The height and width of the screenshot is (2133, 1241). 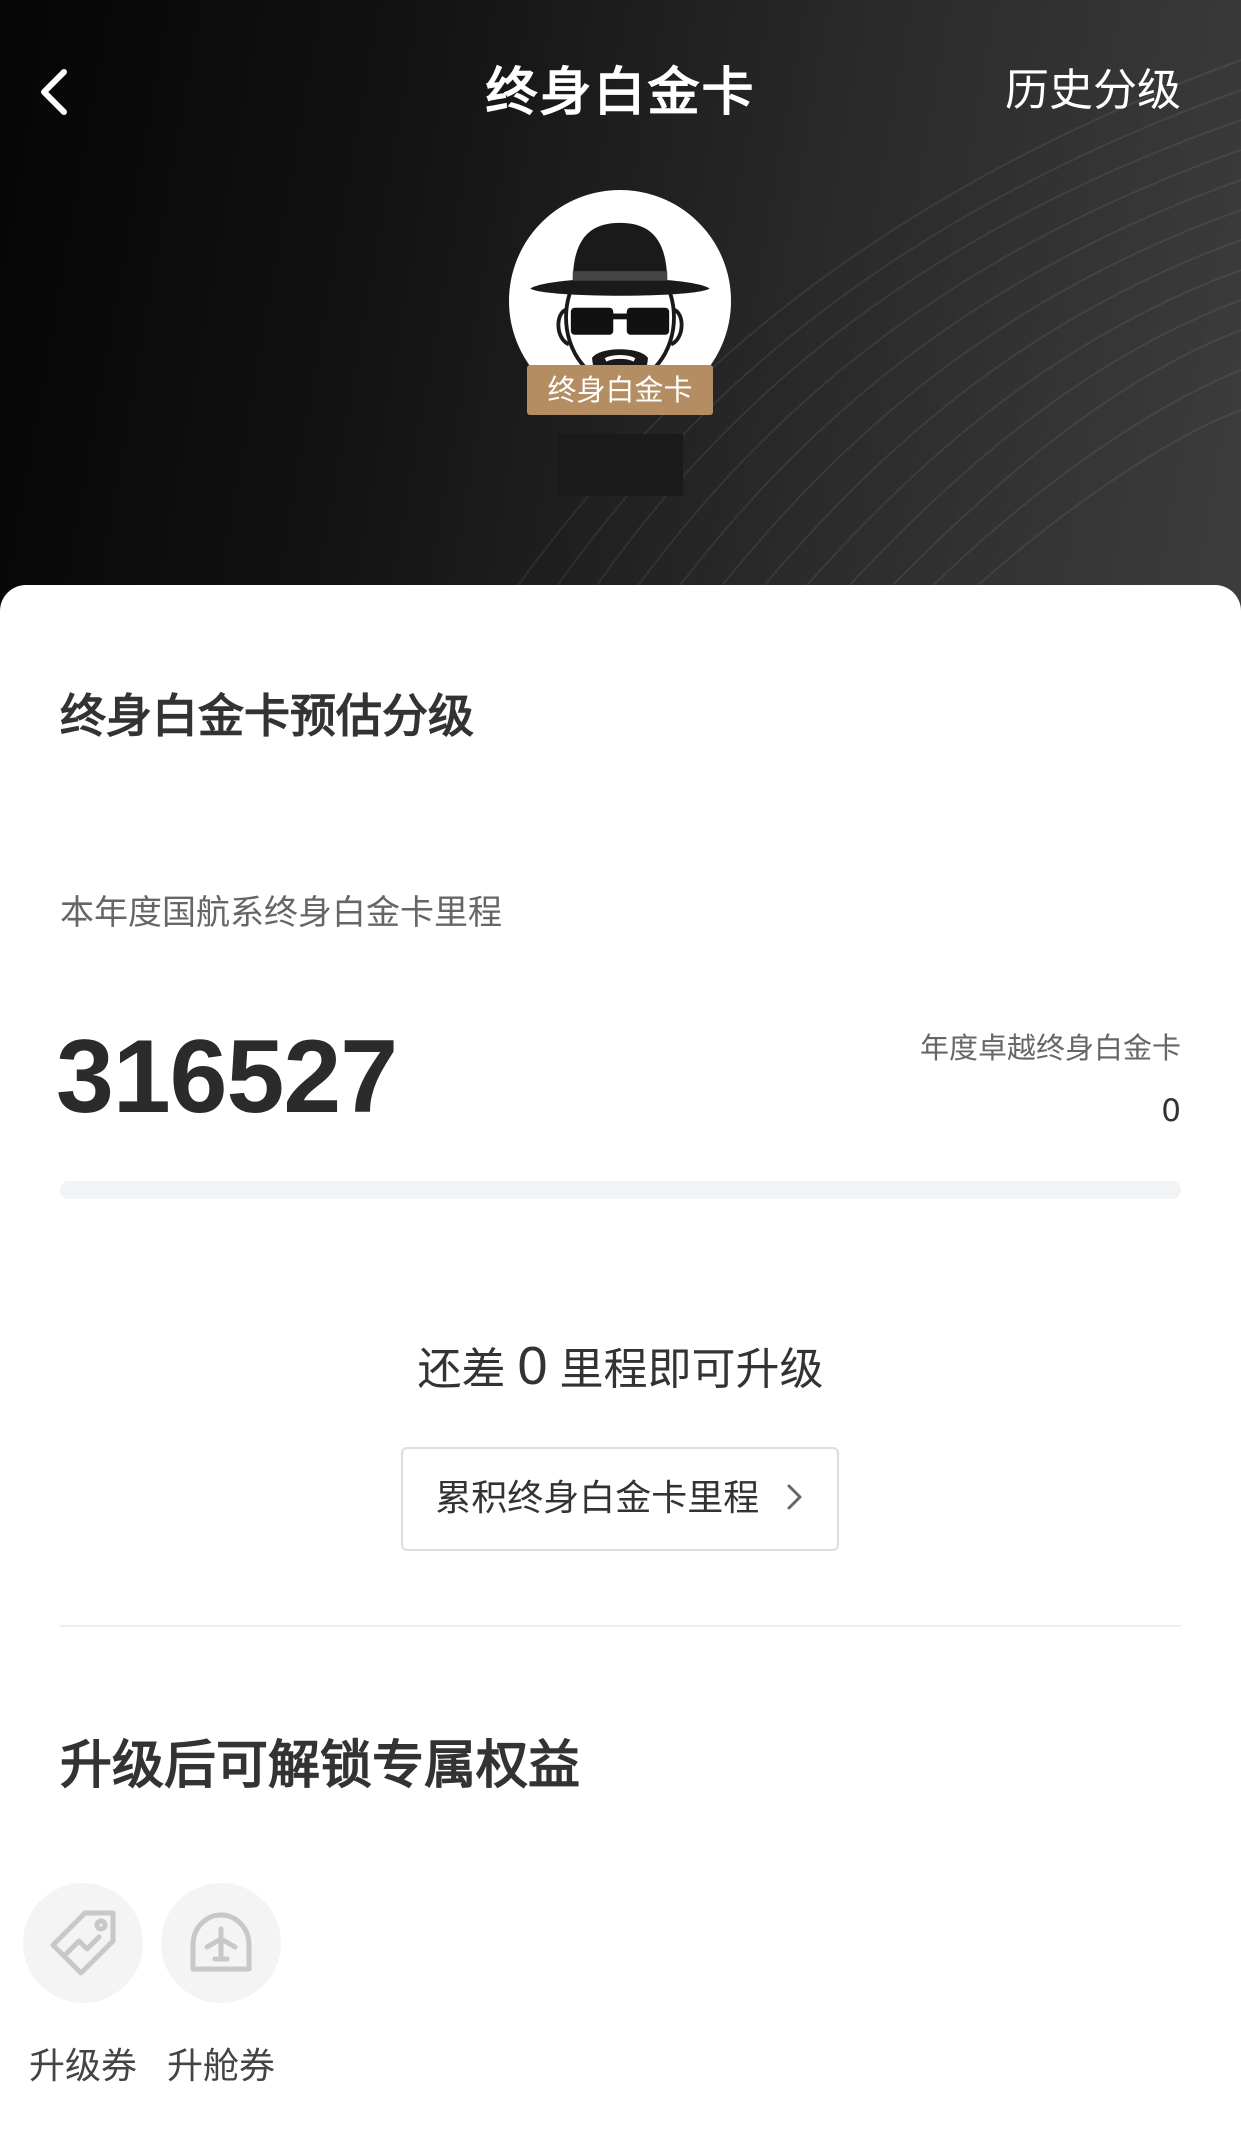 What do you see at coordinates (620, 1626) in the screenshot?
I see `divider` at bounding box center [620, 1626].